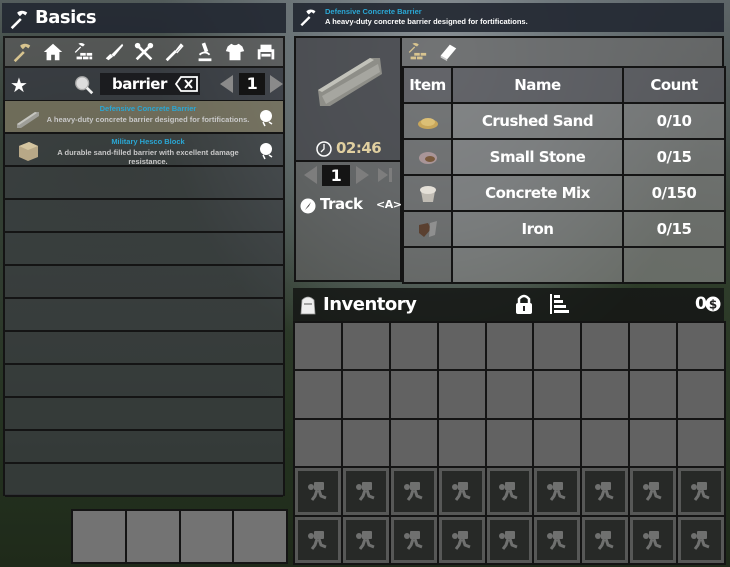  Describe the element at coordinates (373, 11) in the screenshot. I see `recipe-info-title: Defensive Concrete Barrier` at that location.